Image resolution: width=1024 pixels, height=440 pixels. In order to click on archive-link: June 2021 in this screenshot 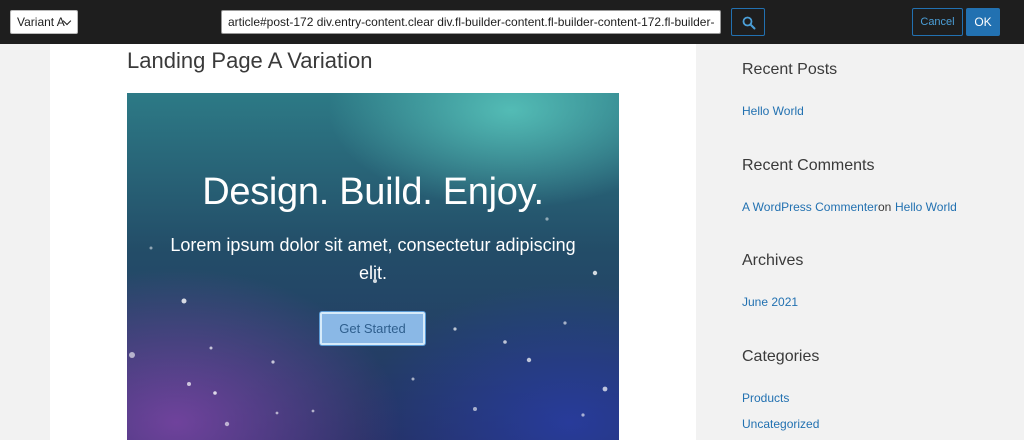, I will do `click(770, 302)`.